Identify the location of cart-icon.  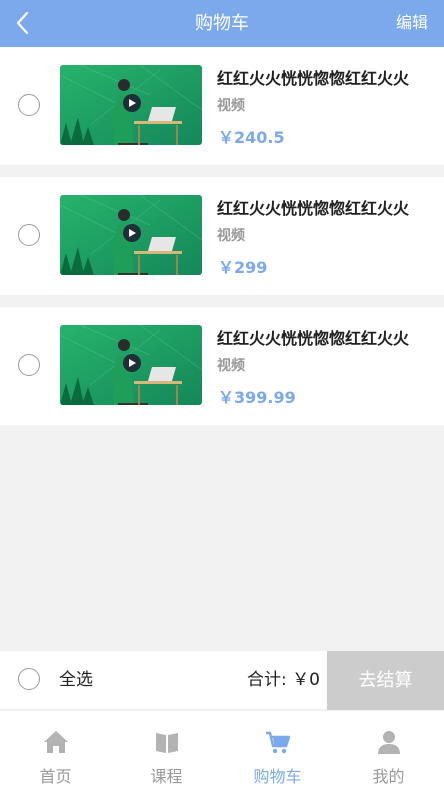
(277, 742).